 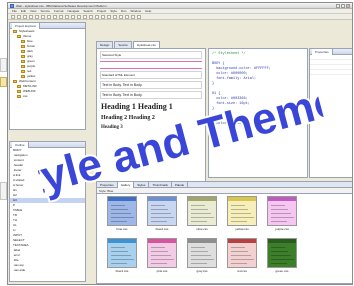 What do you see at coordinates (31, 76) in the screenshot?
I see `tree-item-label: yellow` at bounding box center [31, 76].